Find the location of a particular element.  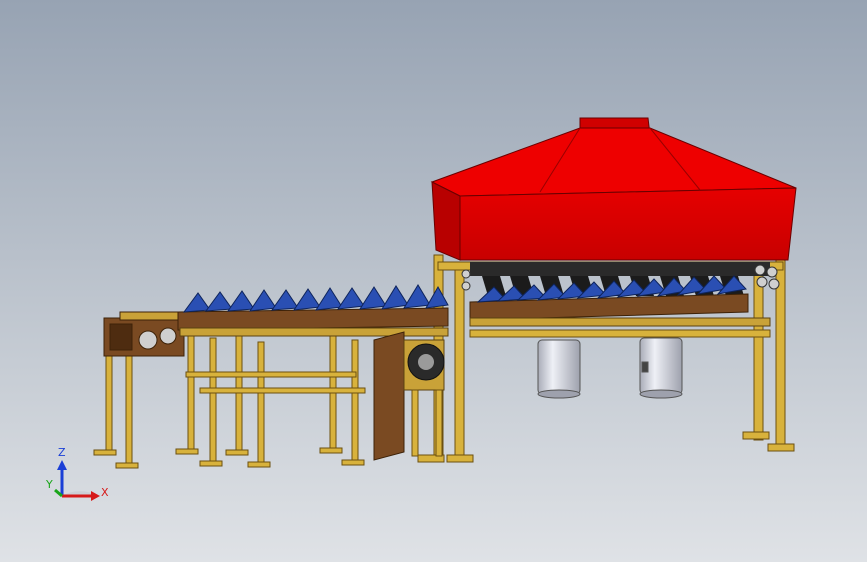

left-conveyor is located at coordinates (313, 310).